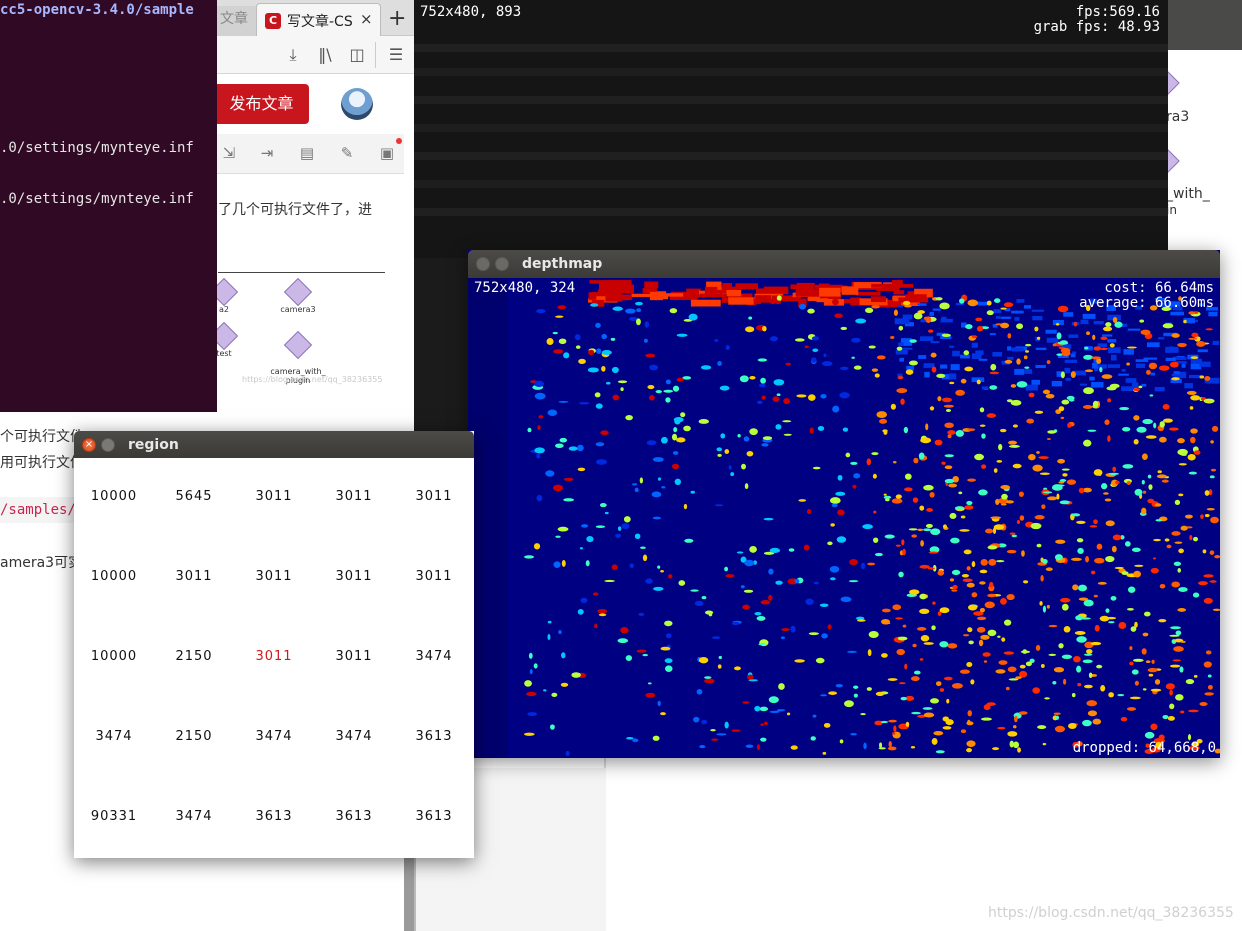 This screenshot has height=931, width=1242. Describe the element at coordinates (354, 816) in the screenshot. I see `region-cell: 3613` at that location.